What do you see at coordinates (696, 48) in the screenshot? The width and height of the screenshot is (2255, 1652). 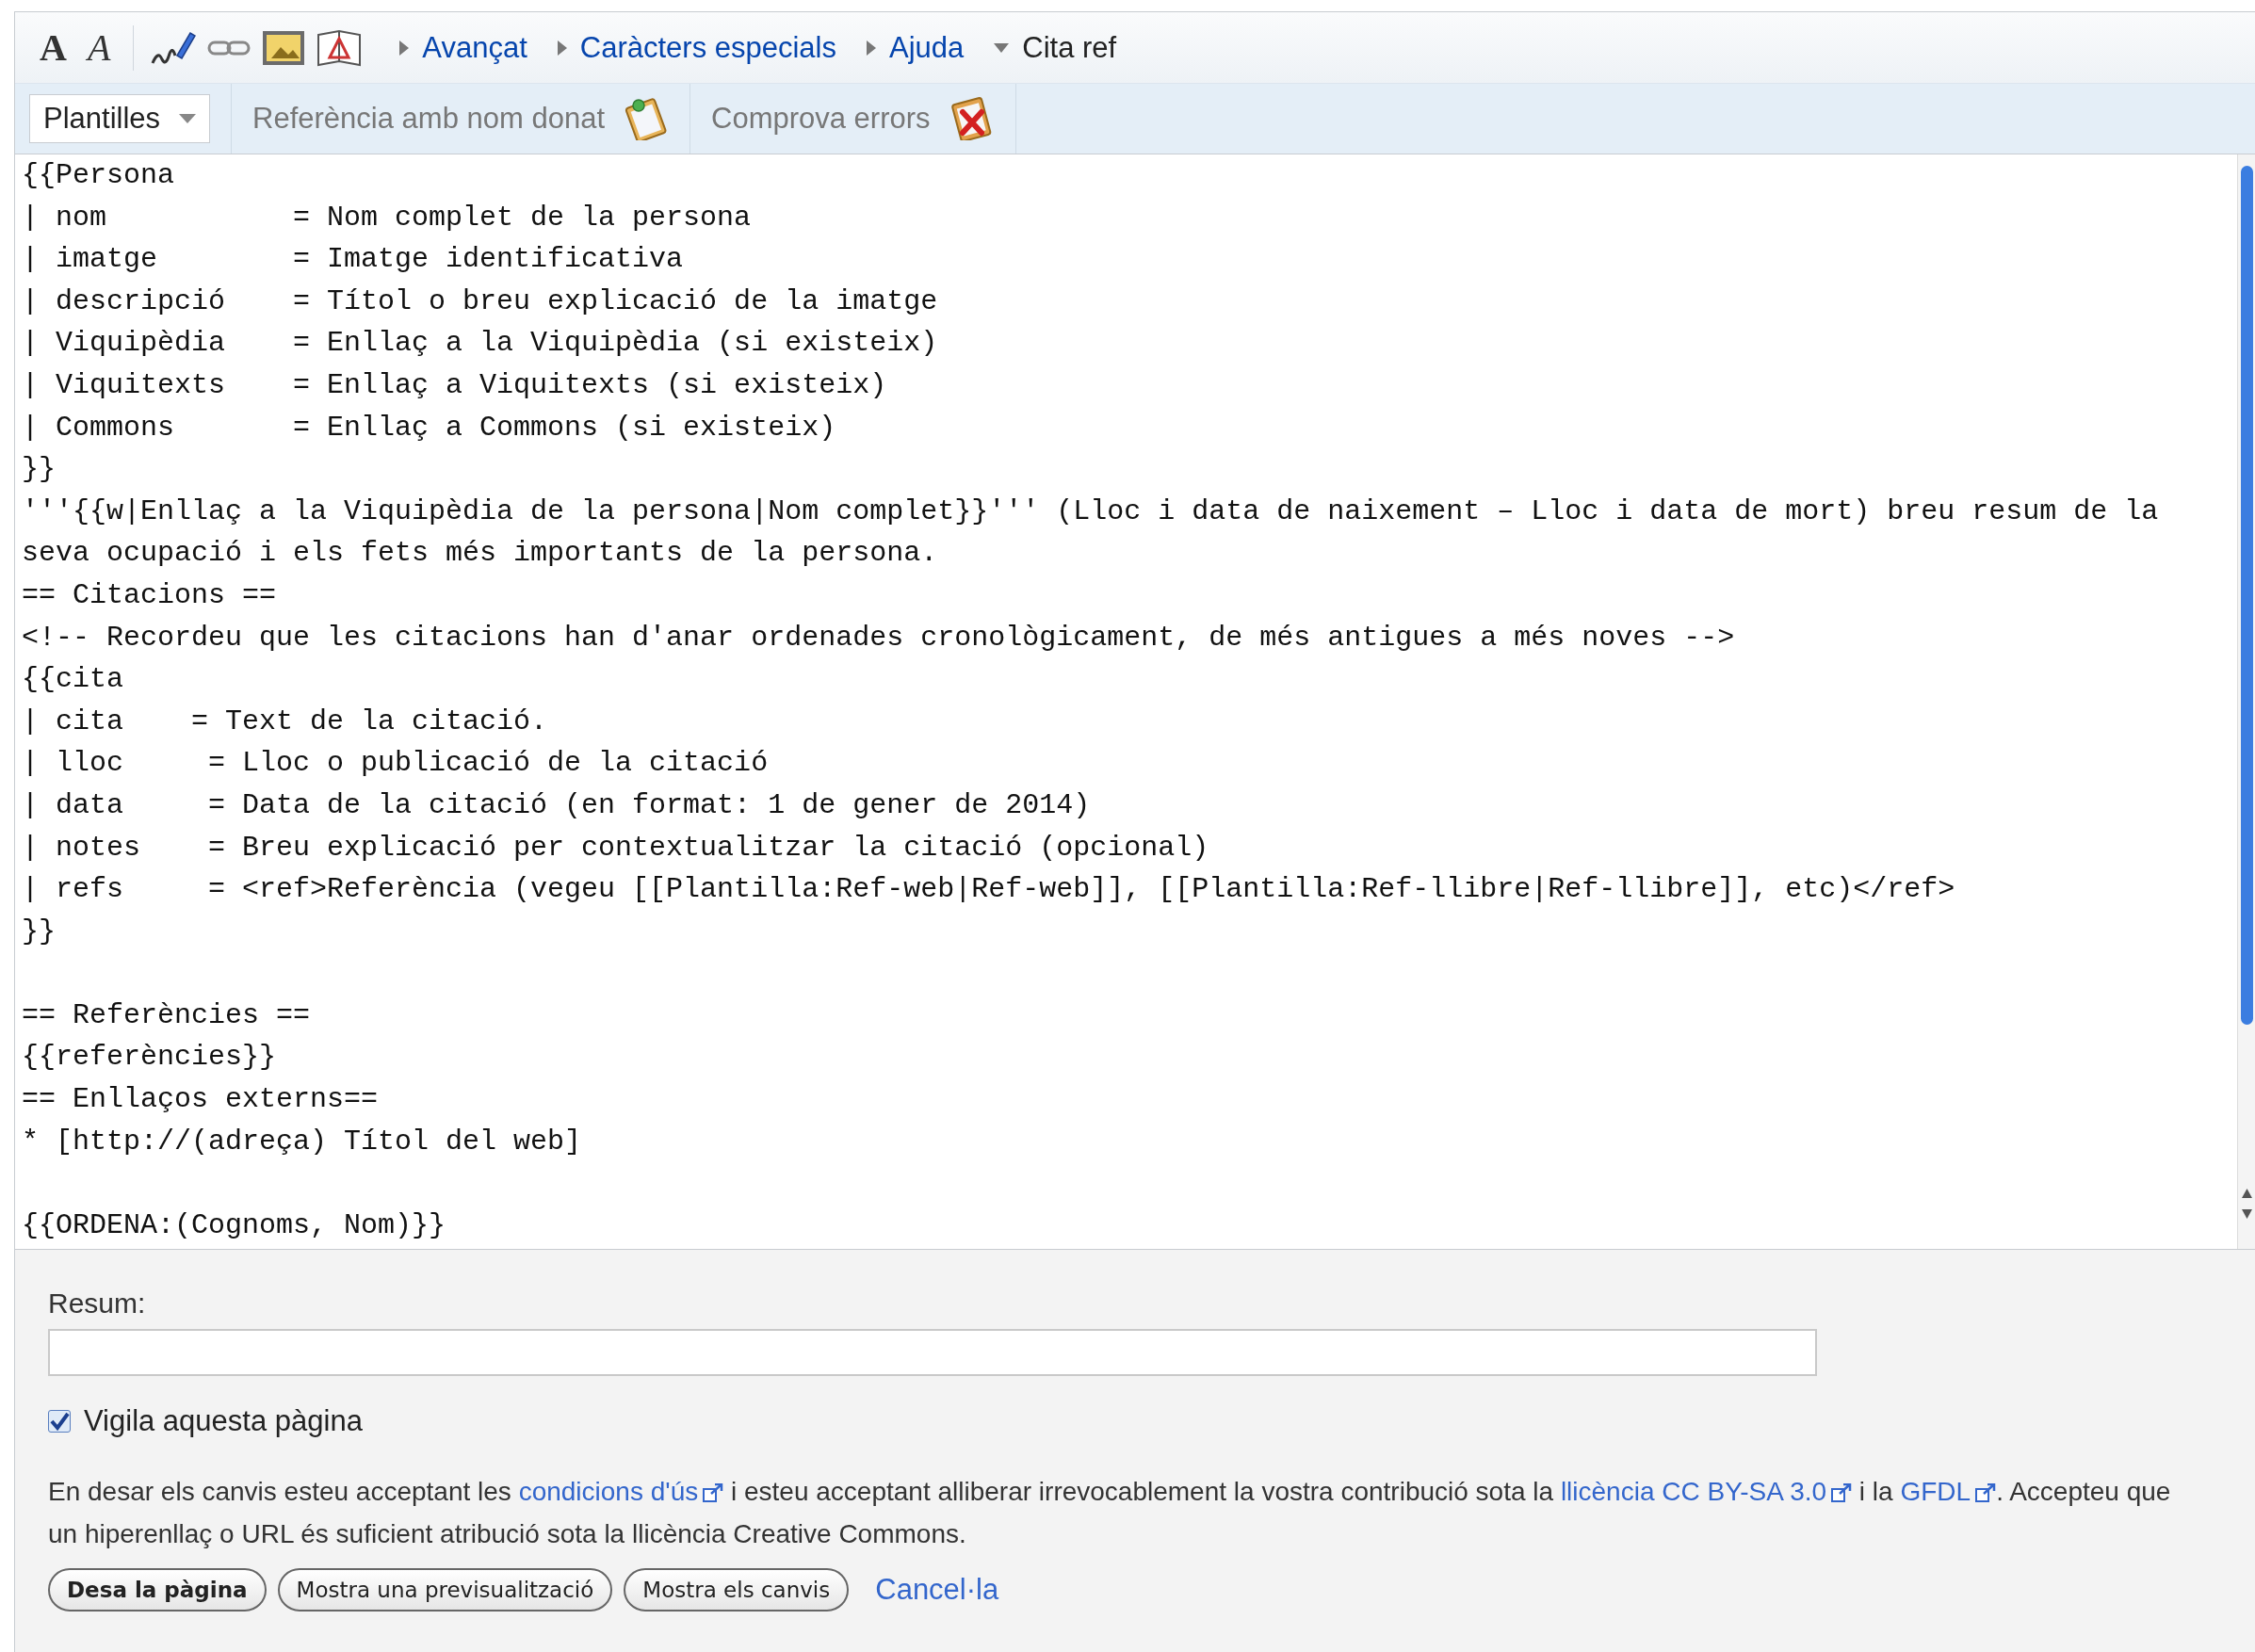 I see `section-toggle: Caràcters especials` at bounding box center [696, 48].